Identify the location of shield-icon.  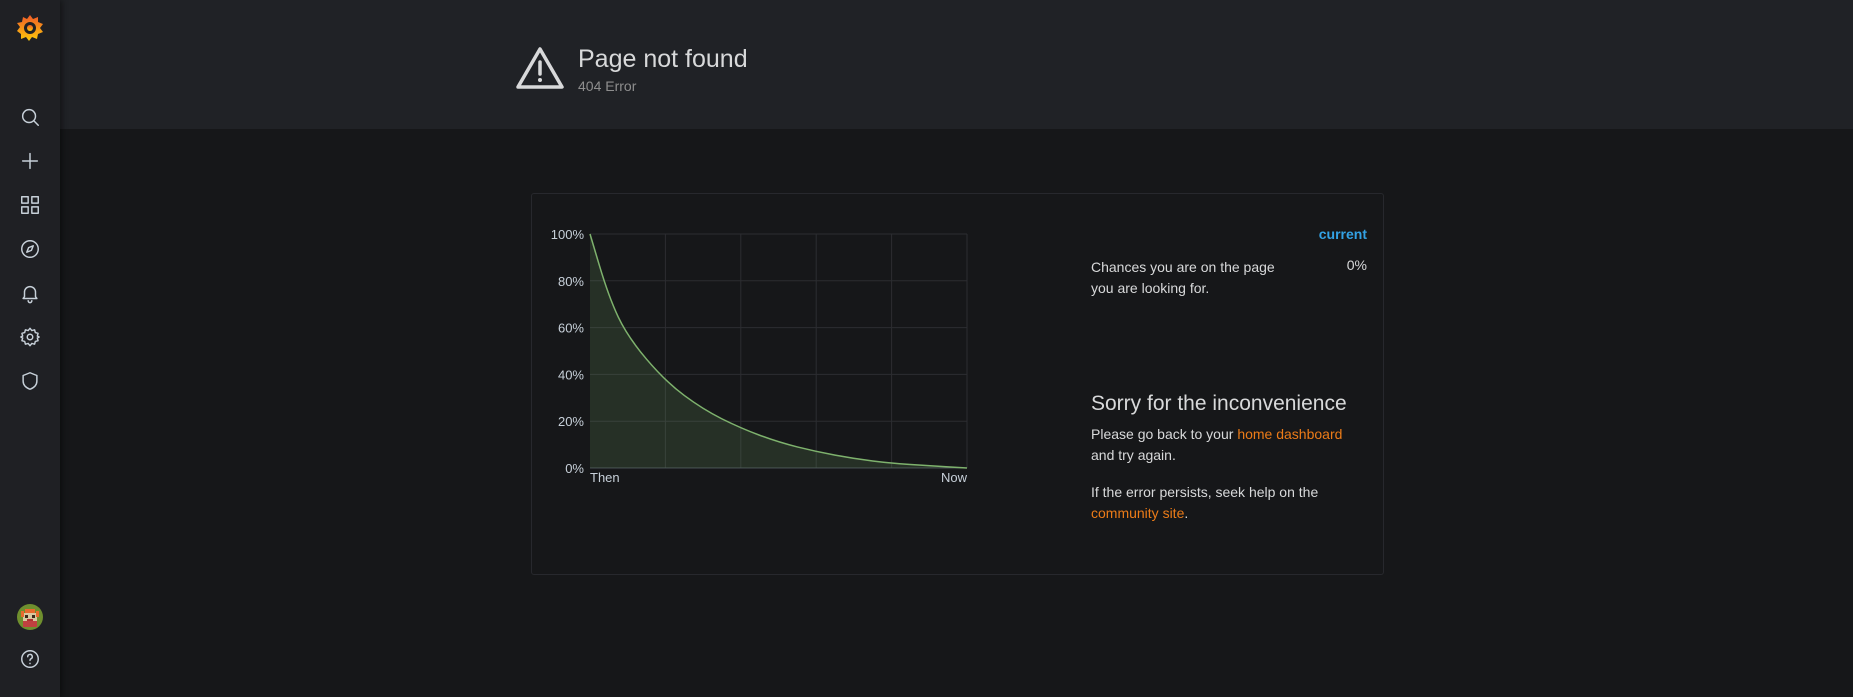
(30, 381).